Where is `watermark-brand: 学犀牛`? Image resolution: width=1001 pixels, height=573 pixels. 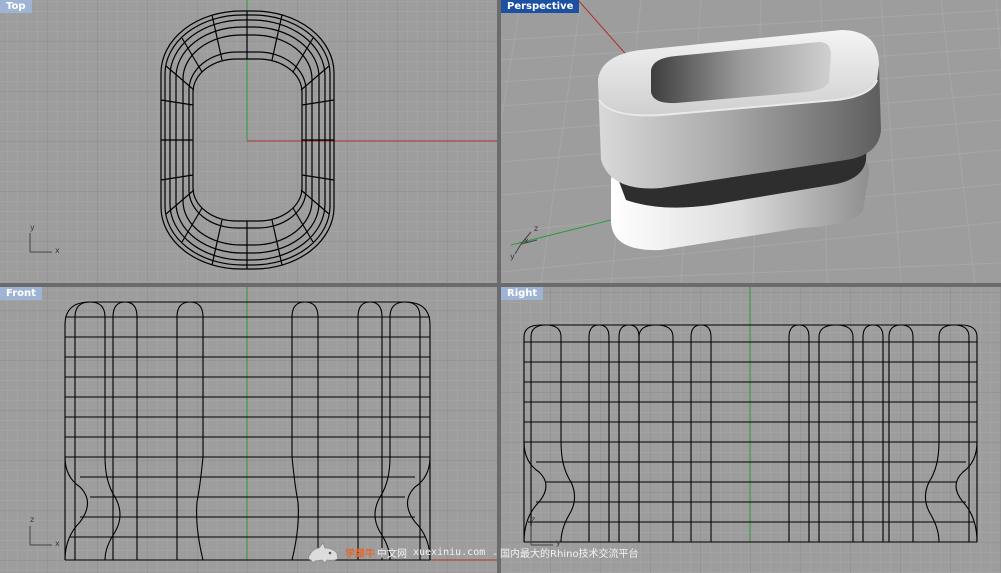
watermark-brand: 学犀牛 is located at coordinates (360, 554).